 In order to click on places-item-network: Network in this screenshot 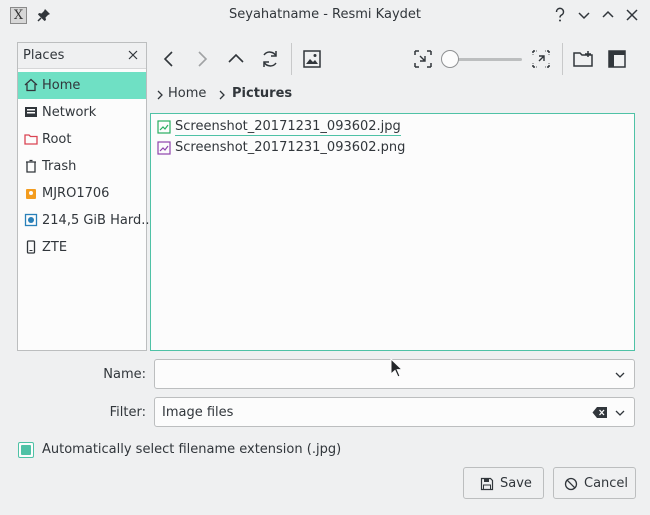, I will do `click(82, 112)`.